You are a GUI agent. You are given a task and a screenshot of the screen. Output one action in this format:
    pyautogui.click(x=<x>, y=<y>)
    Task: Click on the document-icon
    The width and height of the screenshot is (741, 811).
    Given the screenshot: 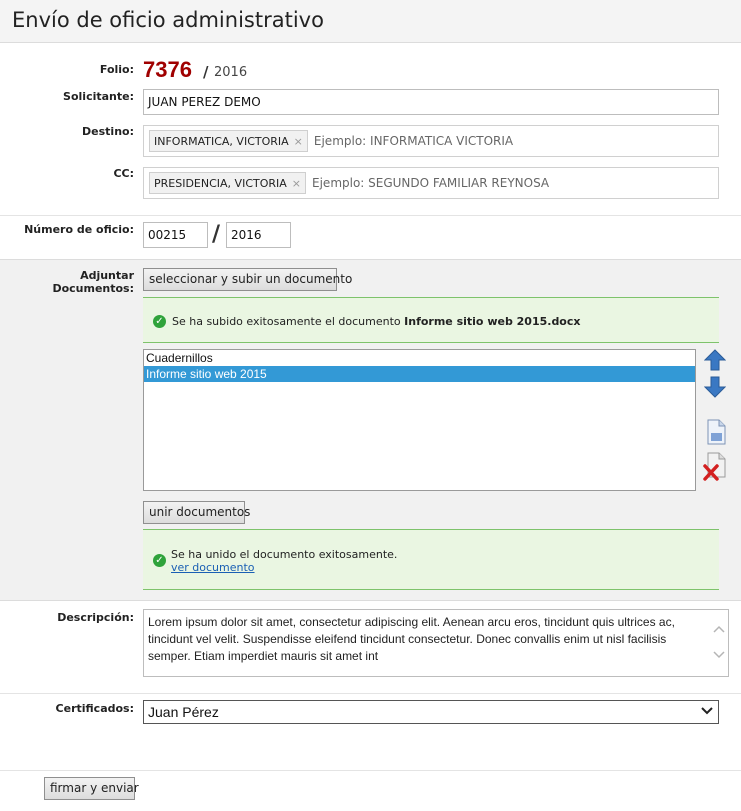 What is the action you would take?
    pyautogui.click(x=716, y=432)
    